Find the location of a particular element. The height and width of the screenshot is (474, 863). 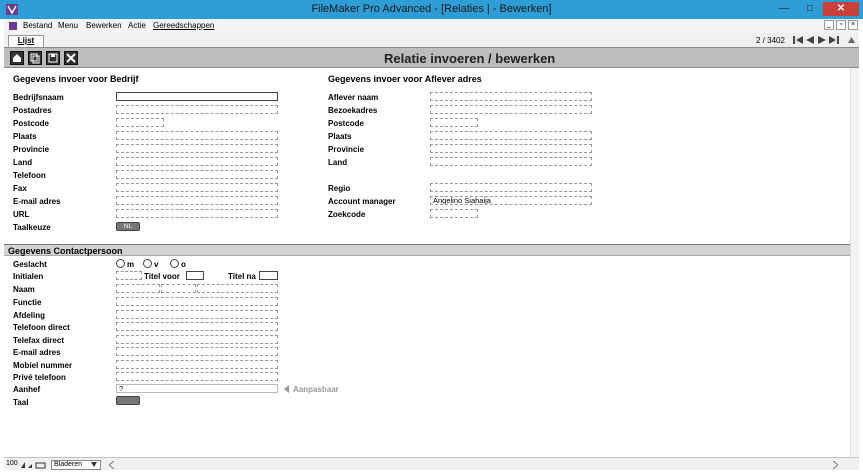

mobiel-nummer-field is located at coordinates (197, 364).